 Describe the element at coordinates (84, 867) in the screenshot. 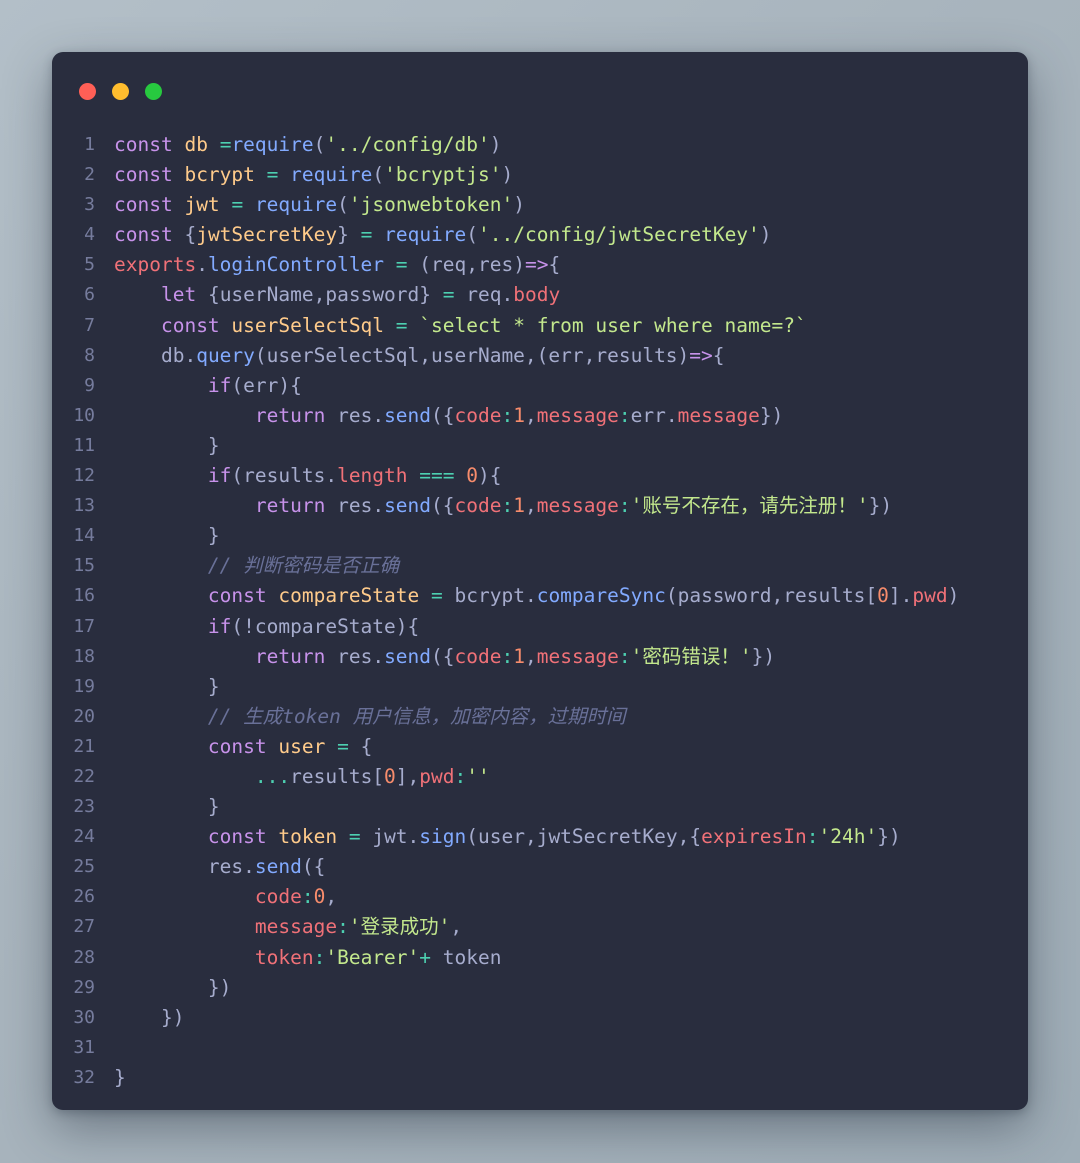

I see `line-number: 25` at that location.